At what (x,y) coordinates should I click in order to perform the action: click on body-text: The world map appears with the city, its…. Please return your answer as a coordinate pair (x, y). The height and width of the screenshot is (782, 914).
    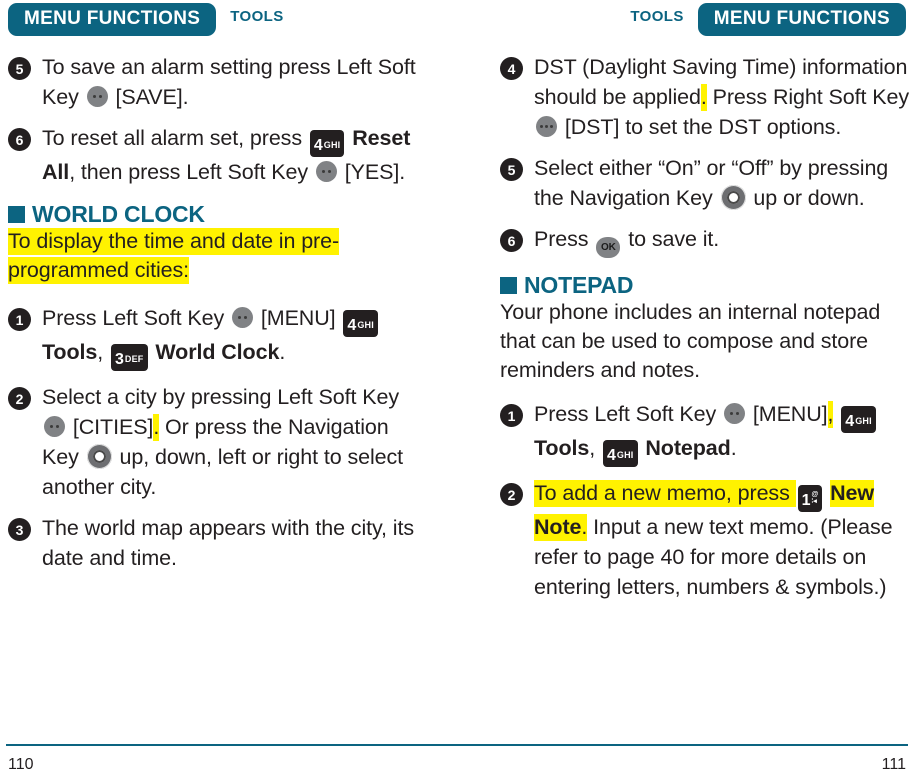
    Looking at the image, I should click on (228, 543).